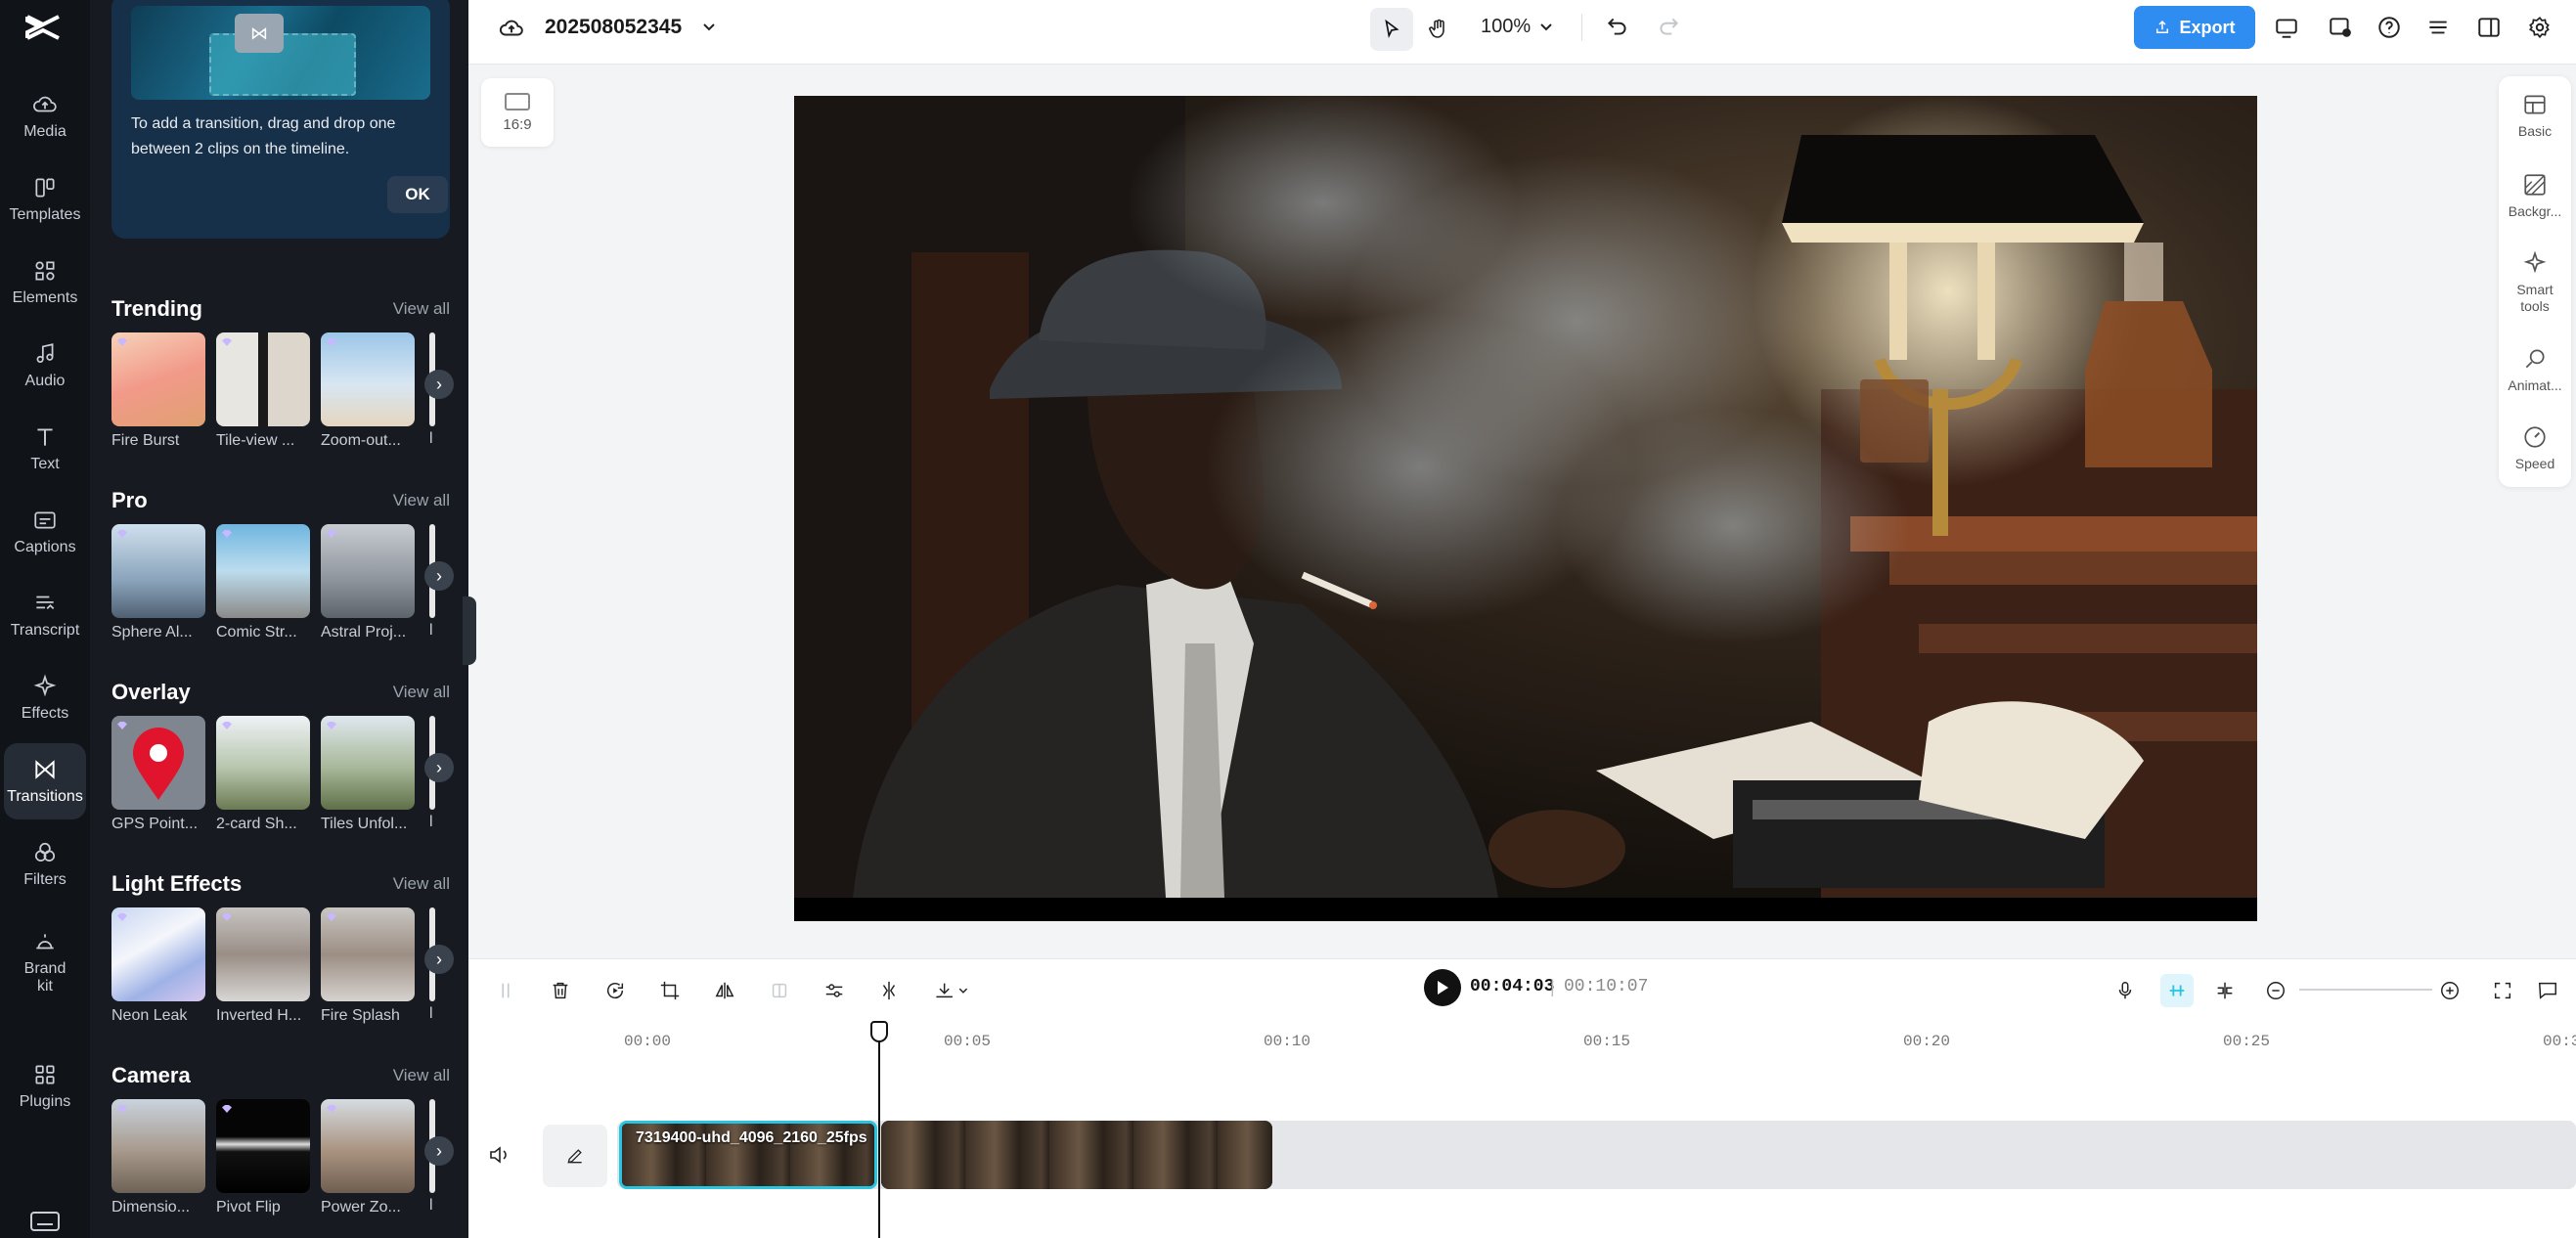 The image size is (2576, 1238). Describe the element at coordinates (2194, 27) in the screenshot. I see `export-button: Export` at that location.